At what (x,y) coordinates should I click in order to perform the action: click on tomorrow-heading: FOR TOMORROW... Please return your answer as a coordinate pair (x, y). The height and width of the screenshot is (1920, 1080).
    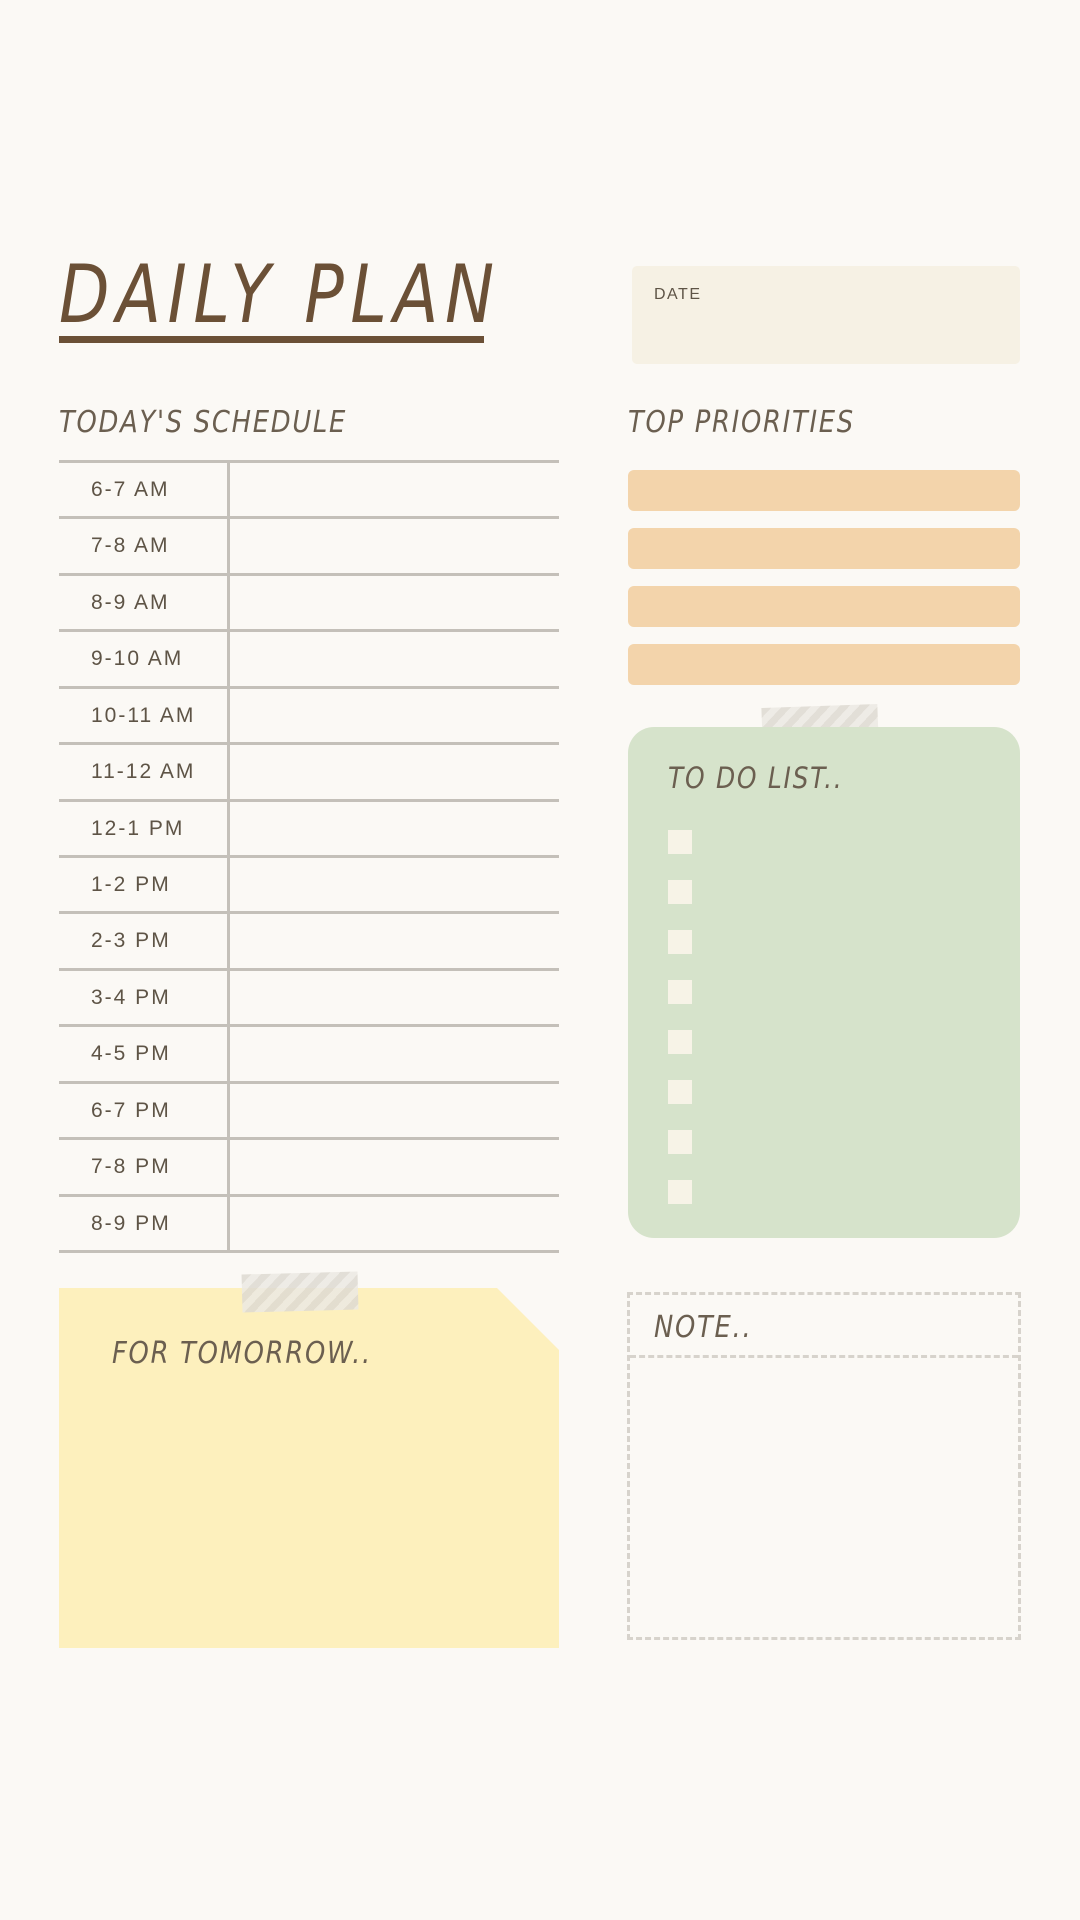
    Looking at the image, I should click on (242, 1353).